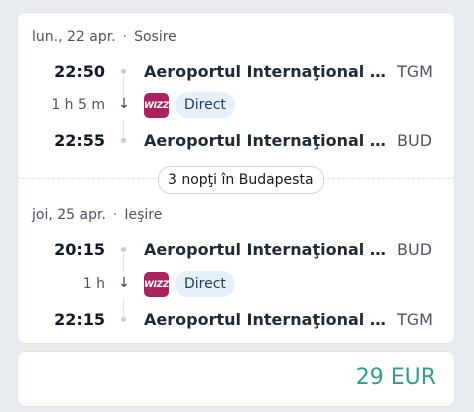 Image resolution: width=474 pixels, height=412 pixels. Describe the element at coordinates (78, 105) in the screenshot. I see `outbound-duration: 1 h 5 m` at that location.